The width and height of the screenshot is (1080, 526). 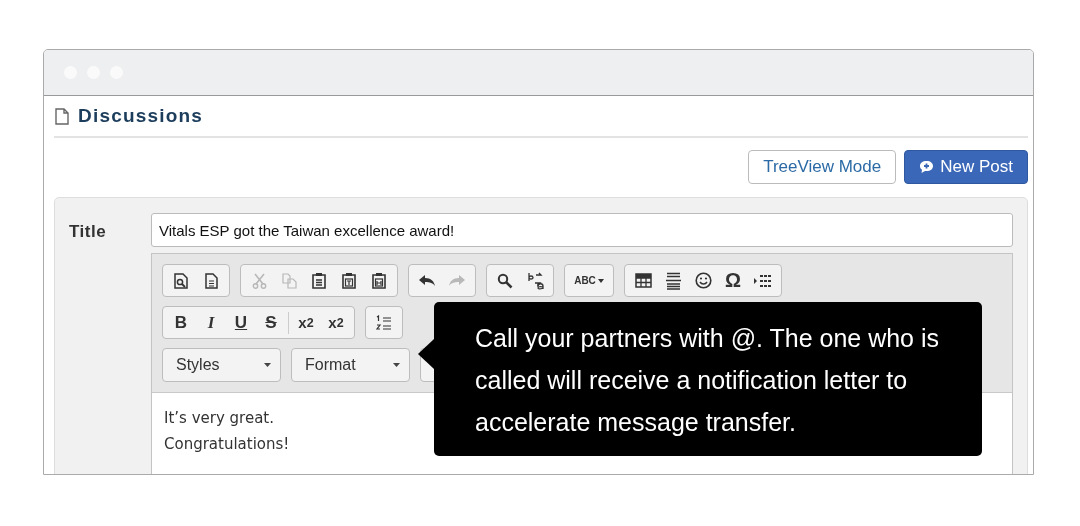 What do you see at coordinates (271, 322) in the screenshot?
I see `toolbar-button: S` at bounding box center [271, 322].